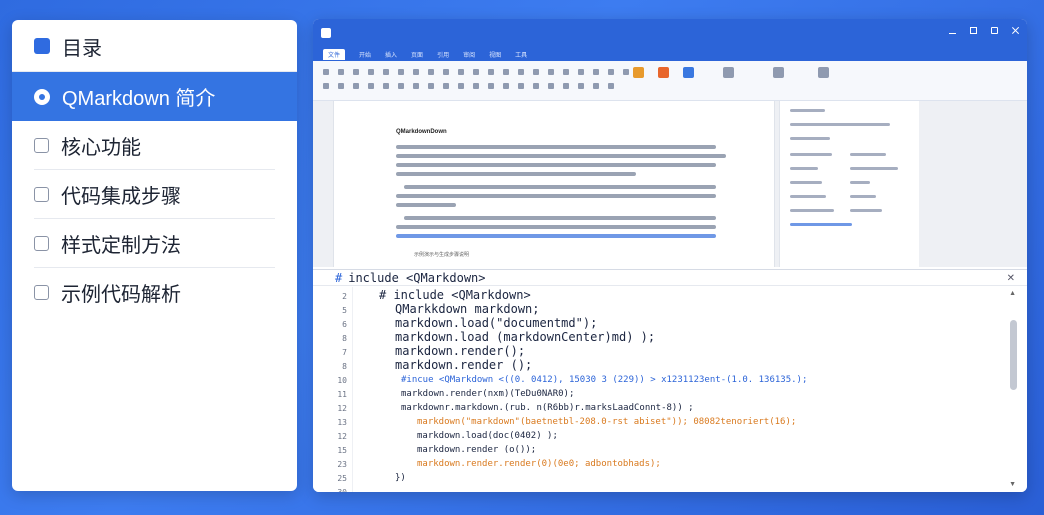 The width and height of the screenshot is (1044, 515). What do you see at coordinates (391, 54) in the screenshot?
I see `menu-item-insert: 插入` at bounding box center [391, 54].